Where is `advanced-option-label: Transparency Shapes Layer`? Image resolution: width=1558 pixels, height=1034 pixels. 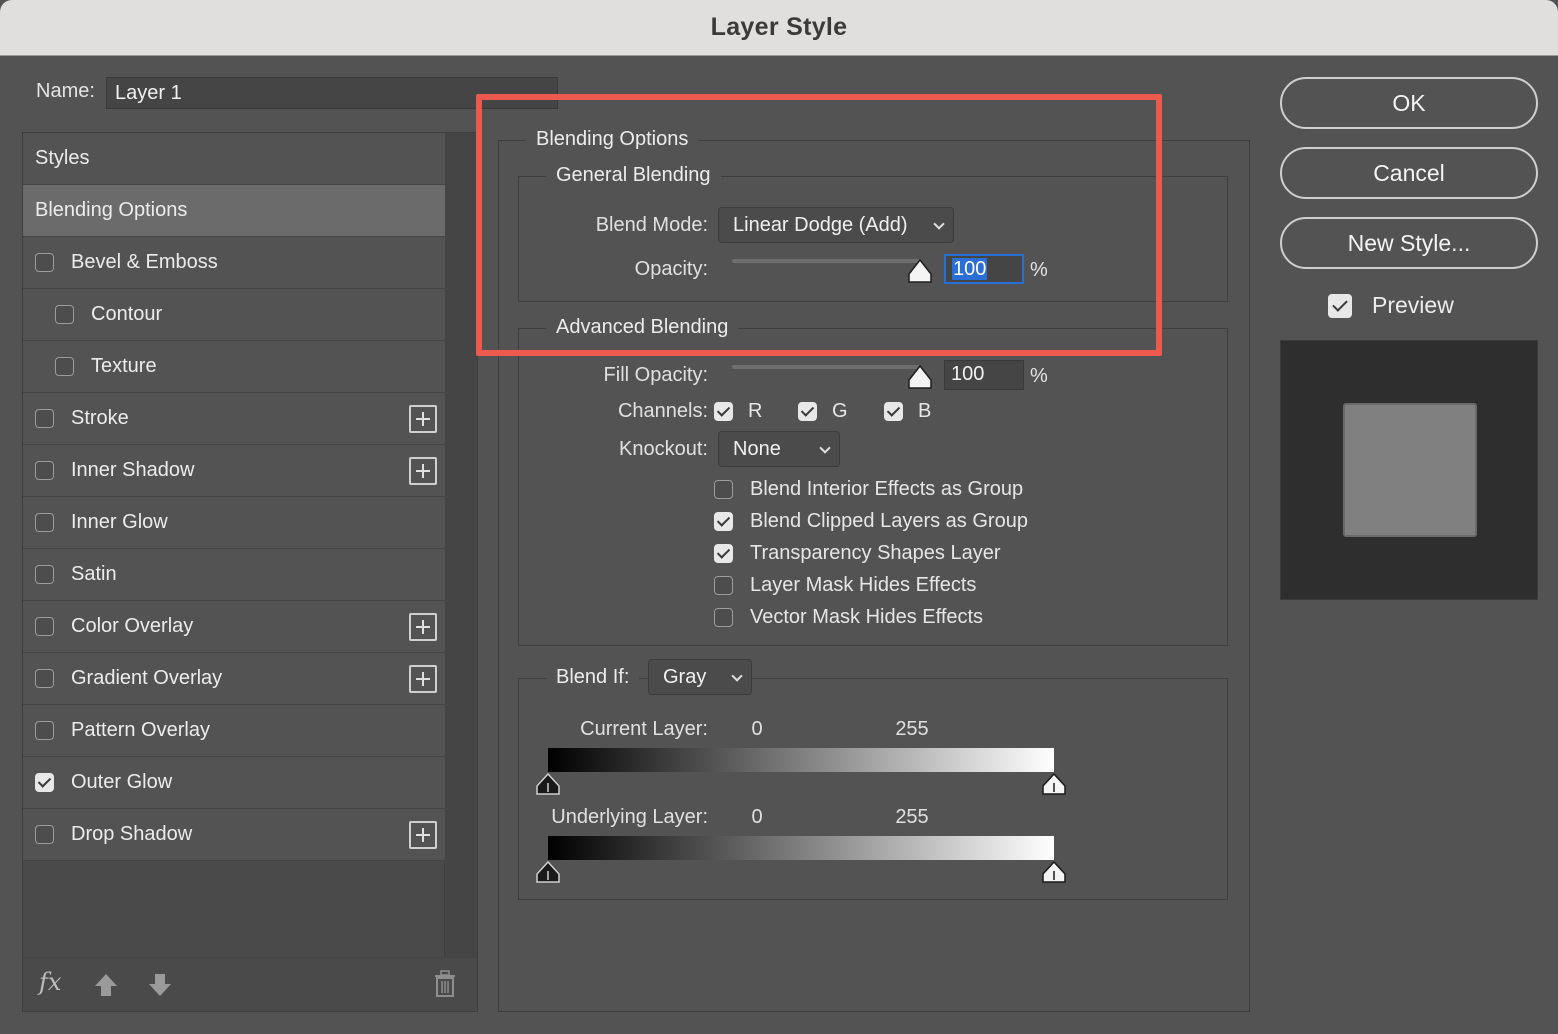
advanced-option-label: Transparency Shapes Layer is located at coordinates (875, 553).